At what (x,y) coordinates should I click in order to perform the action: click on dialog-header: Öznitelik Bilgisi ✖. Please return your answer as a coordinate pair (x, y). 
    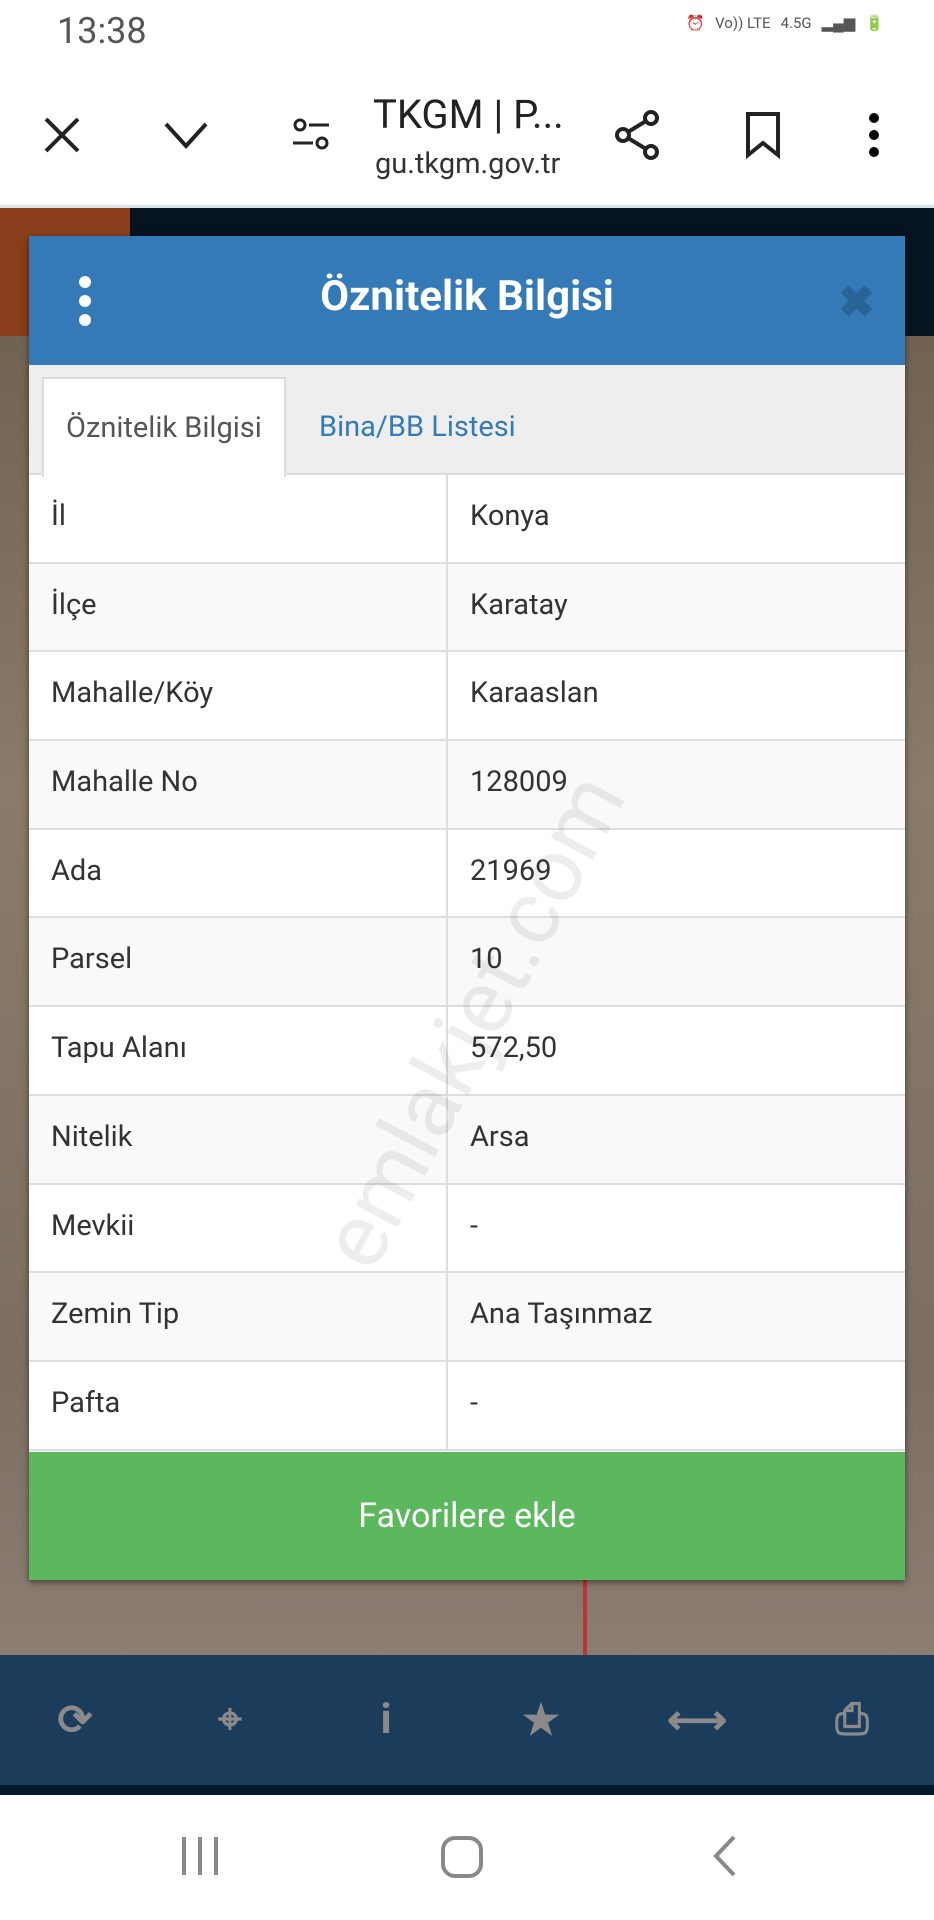
    Looking at the image, I should click on (467, 300).